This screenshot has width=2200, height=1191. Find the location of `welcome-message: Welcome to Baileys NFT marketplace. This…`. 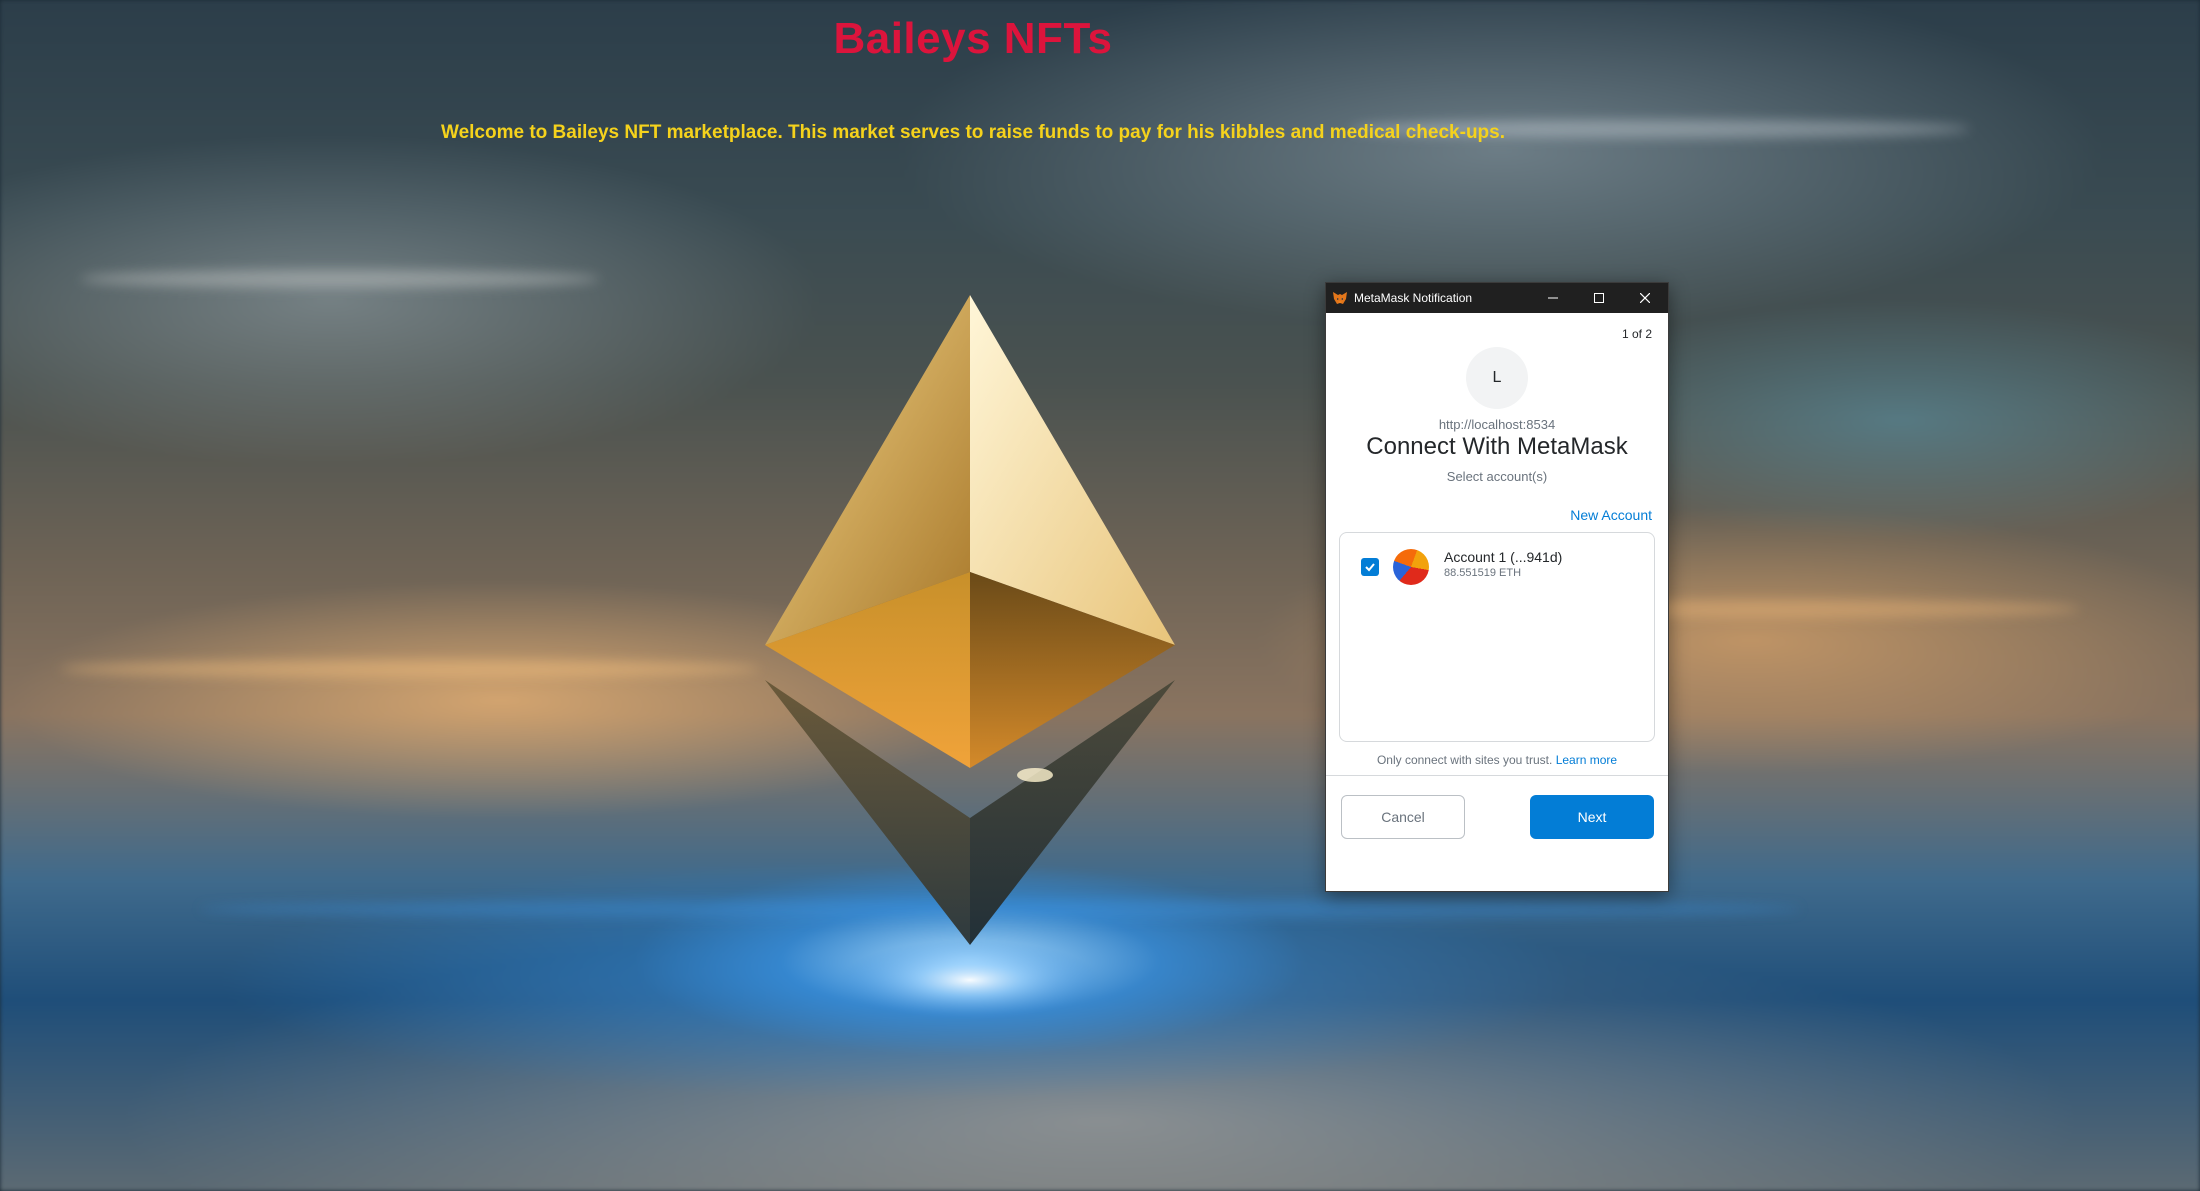

welcome-message: Welcome to Baileys NFT marketplace. This… is located at coordinates (973, 132).